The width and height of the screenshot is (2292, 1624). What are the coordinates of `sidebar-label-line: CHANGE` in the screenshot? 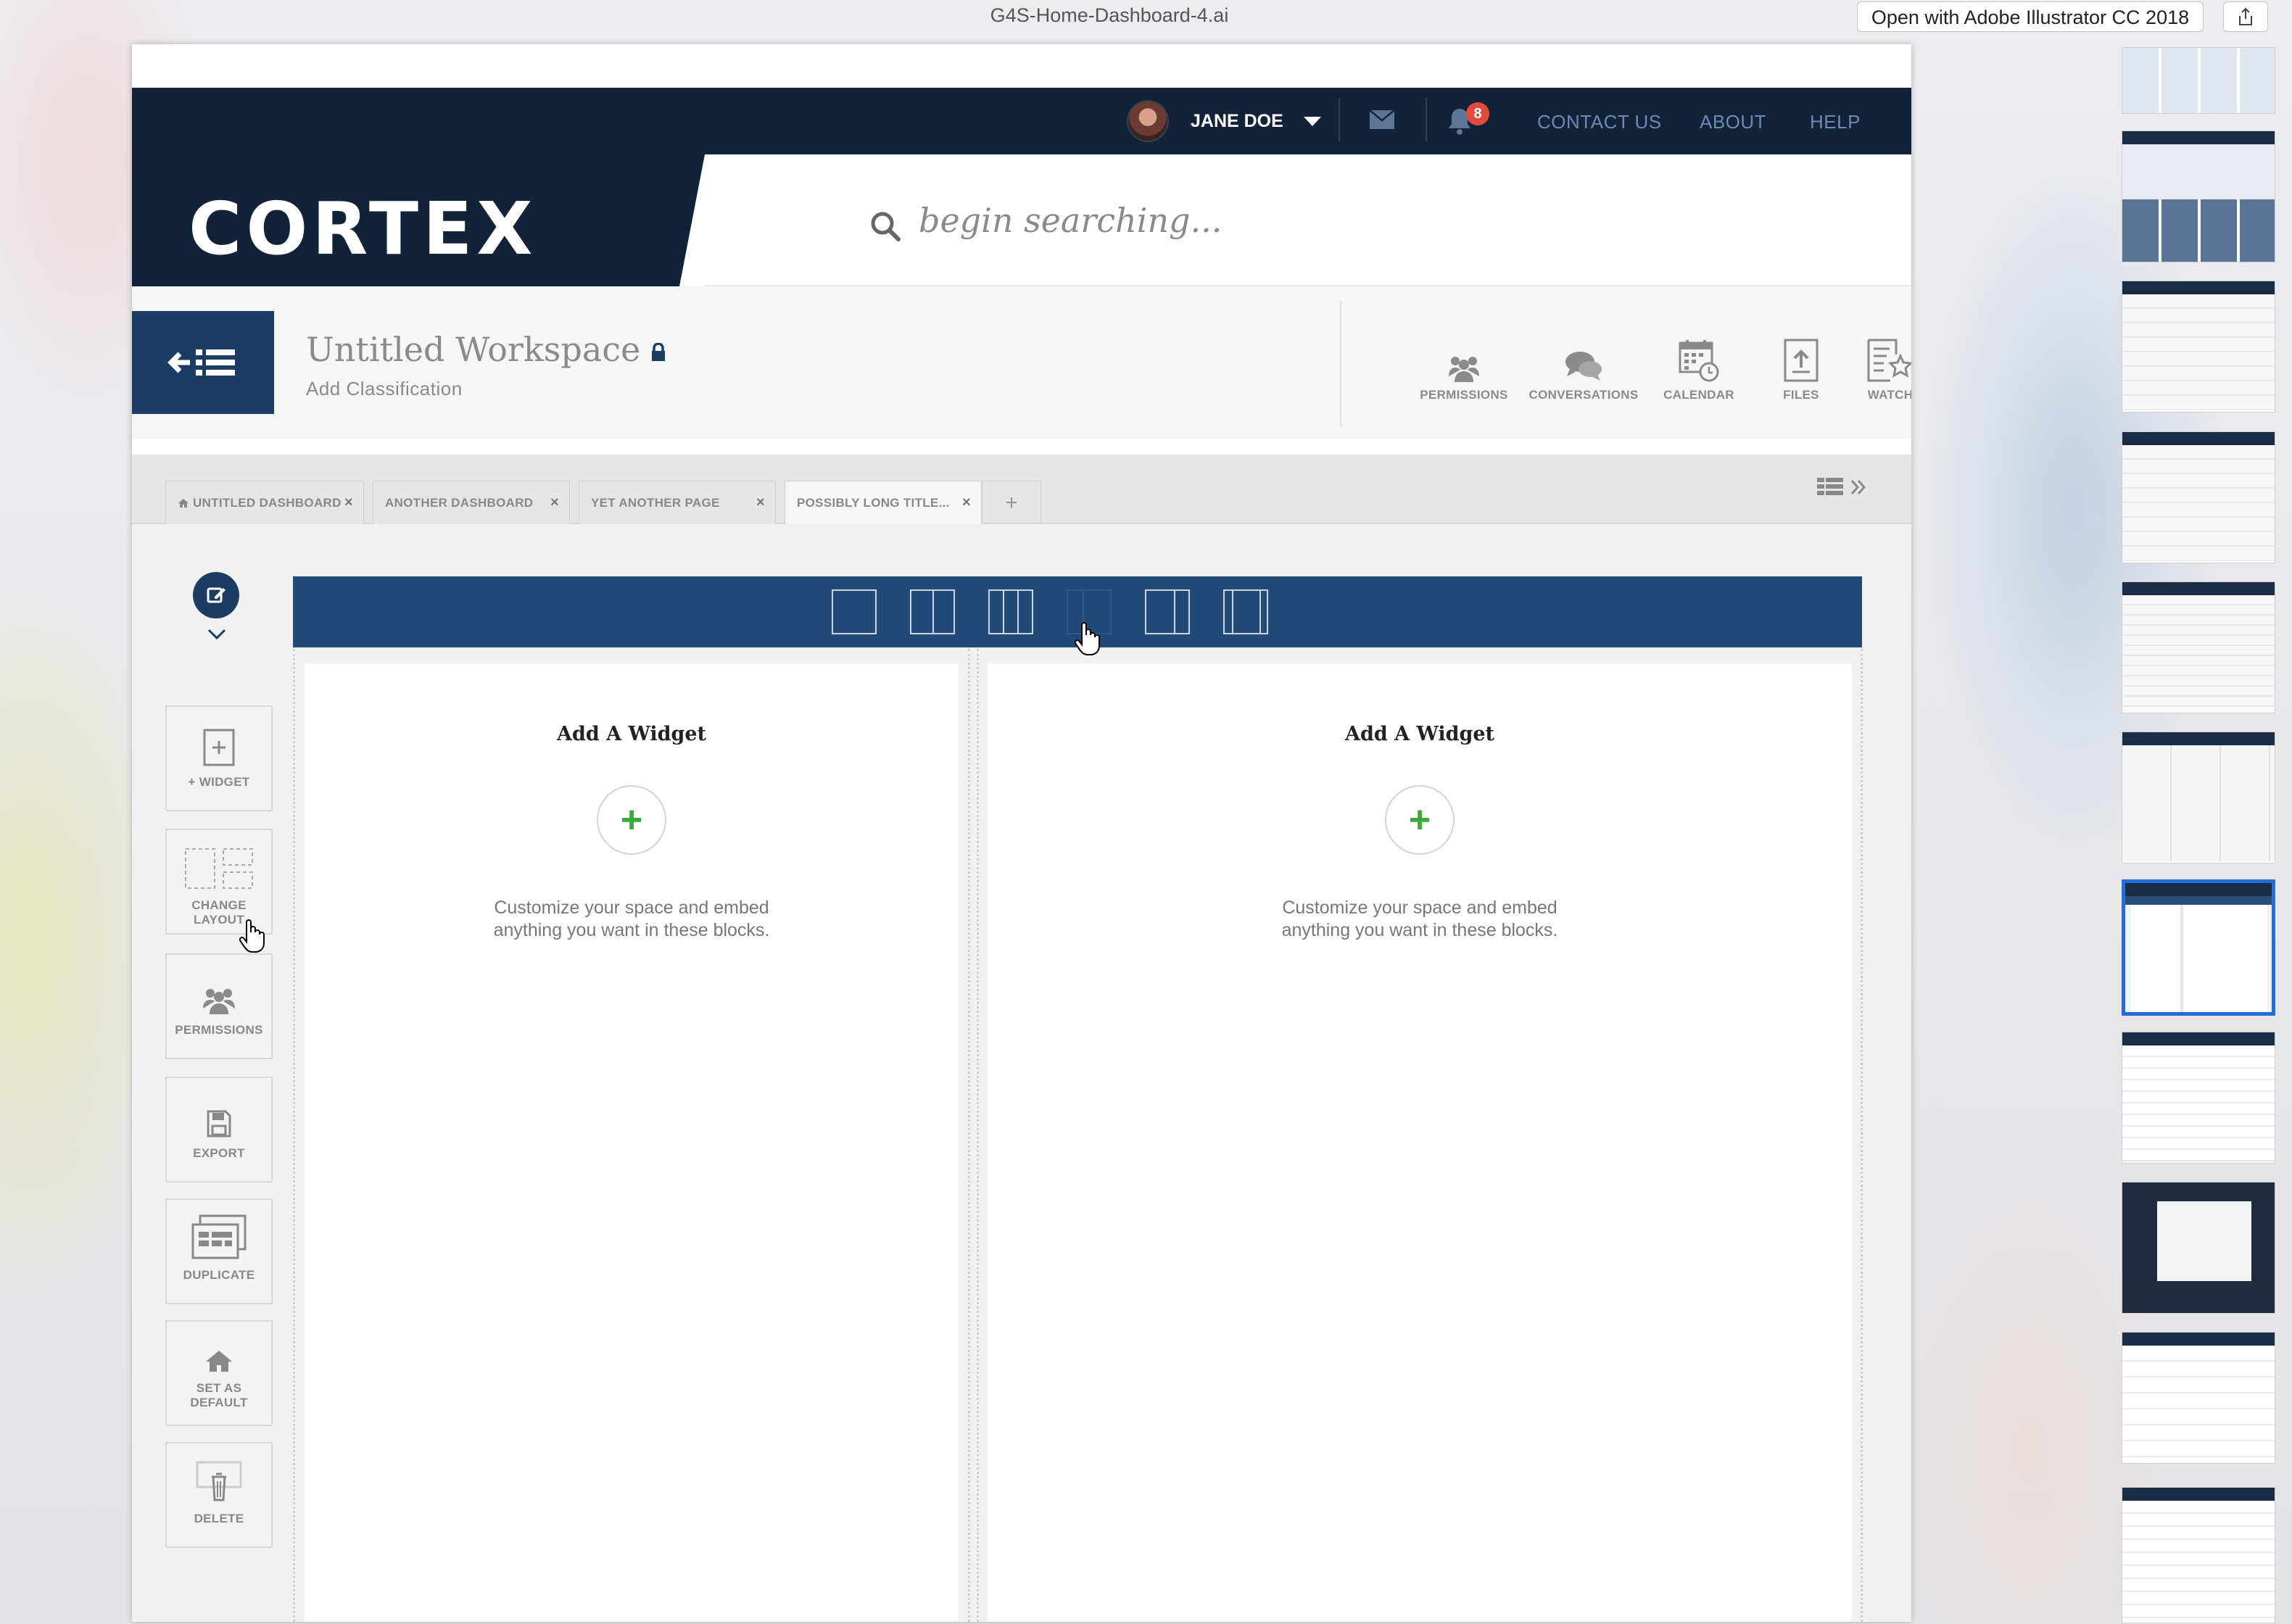 It's located at (219, 905).